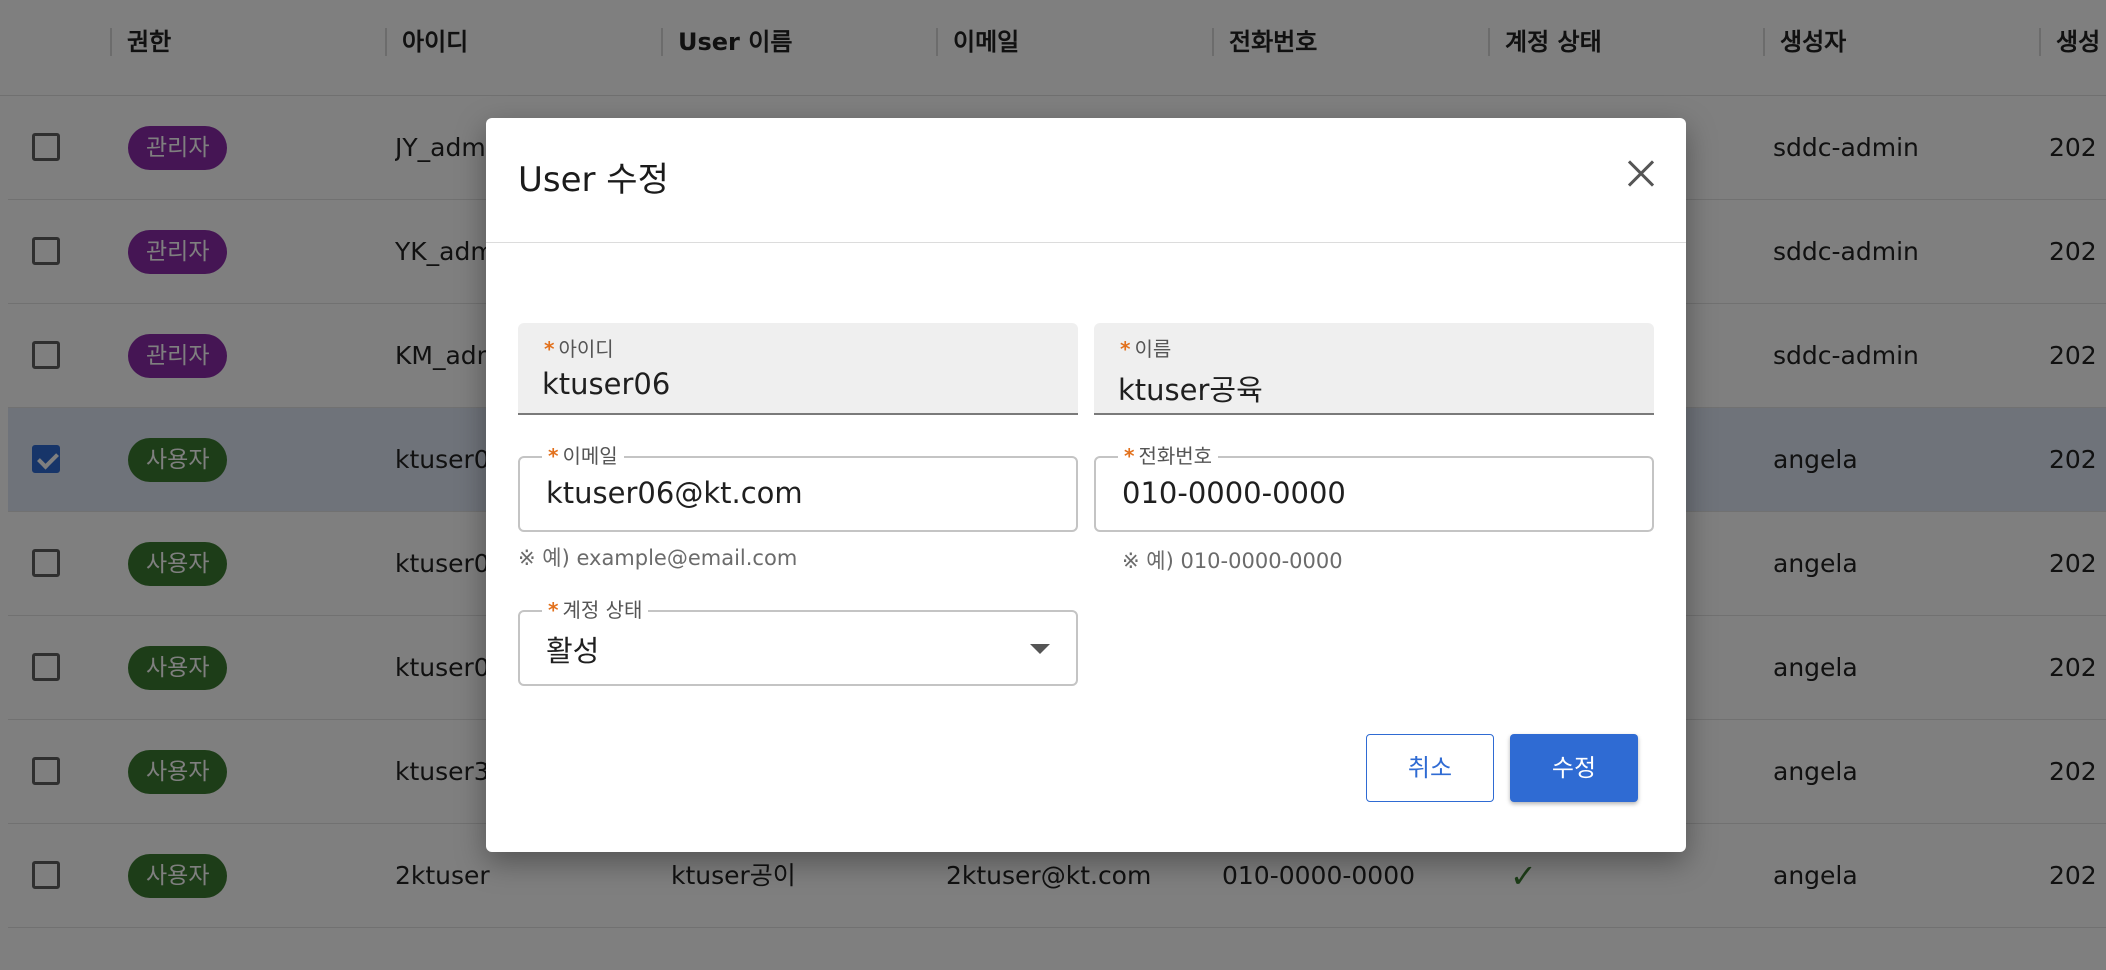  I want to click on name-label: 이름, so click(1153, 349).